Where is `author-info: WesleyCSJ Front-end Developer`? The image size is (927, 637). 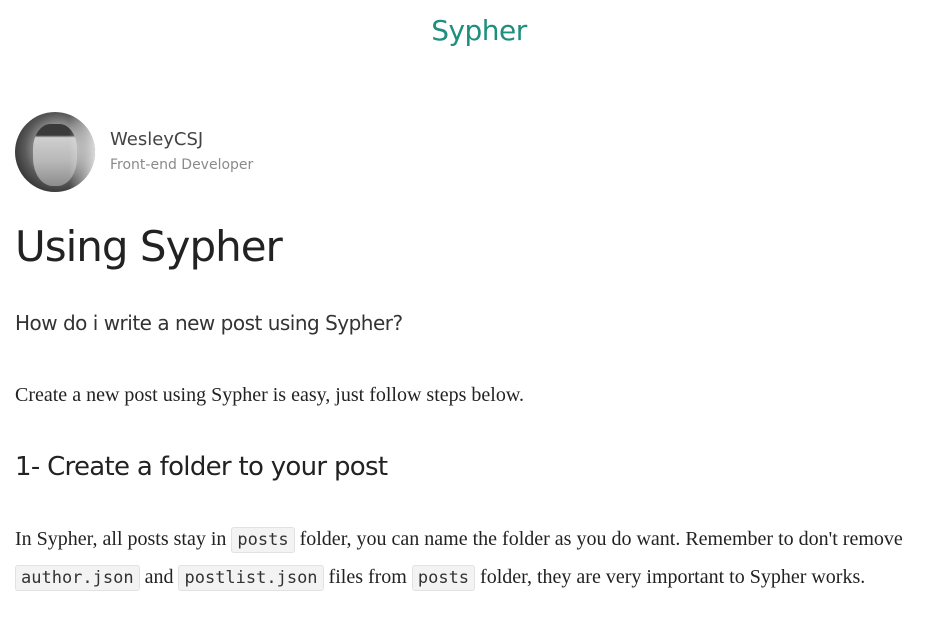 author-info: WesleyCSJ Front-end Developer is located at coordinates (181, 152).